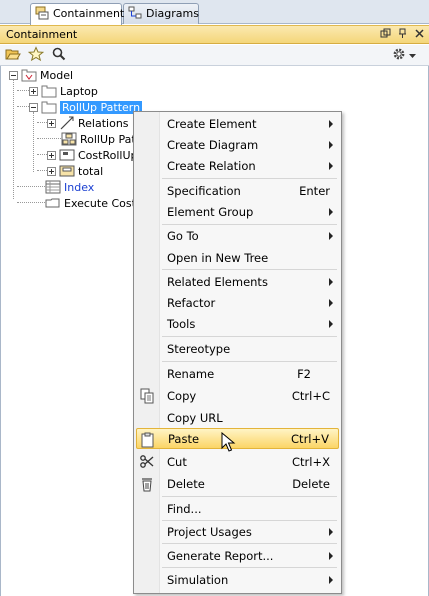  Describe the element at coordinates (310, 438) in the screenshot. I see `shortcut-label: Ctrl+V` at that location.